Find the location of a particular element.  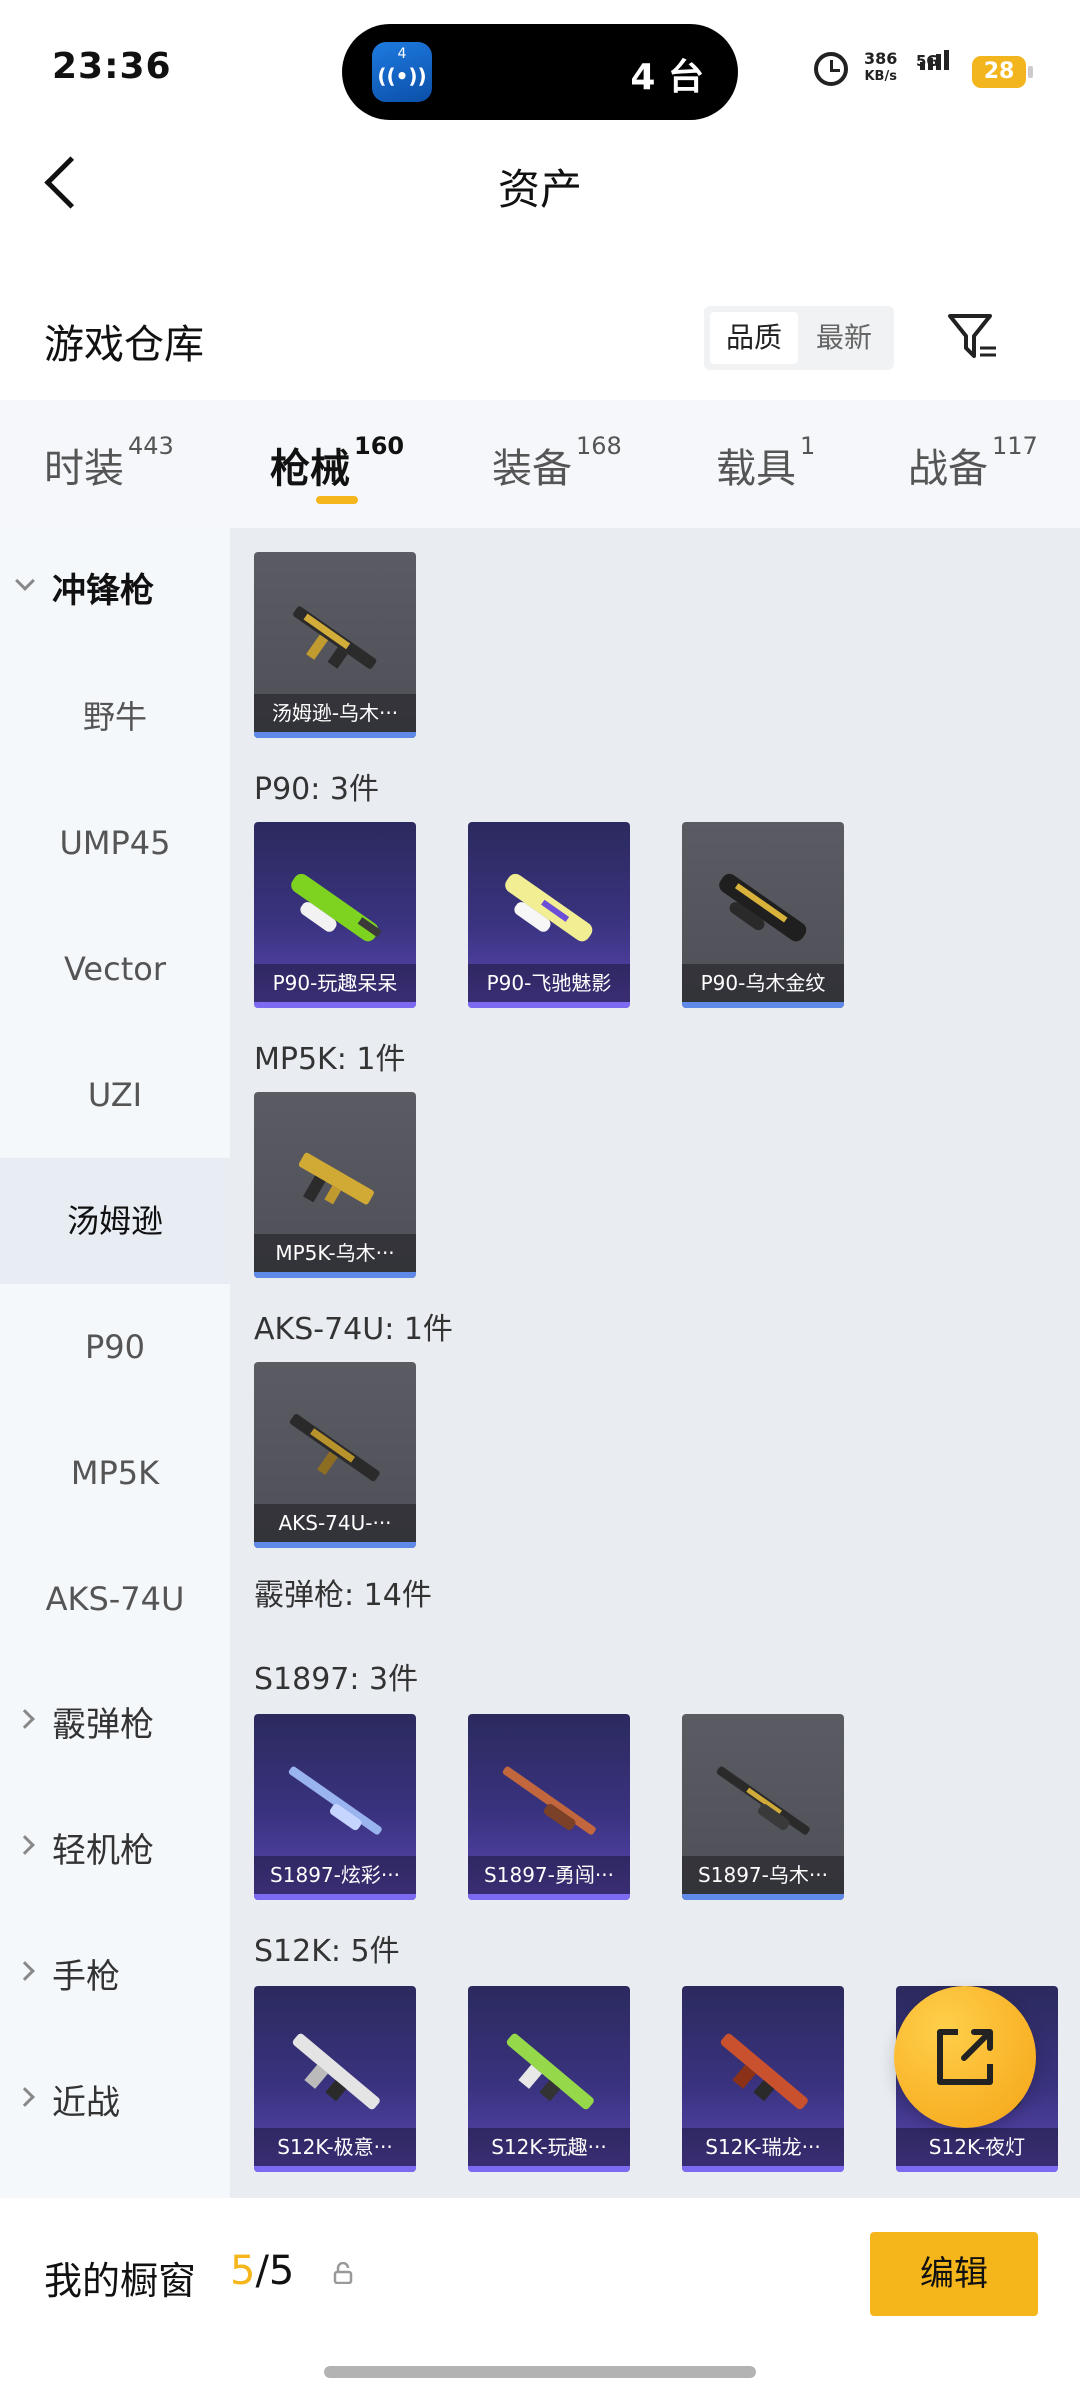

sidebar-item-vector: Vector is located at coordinates (115, 969).